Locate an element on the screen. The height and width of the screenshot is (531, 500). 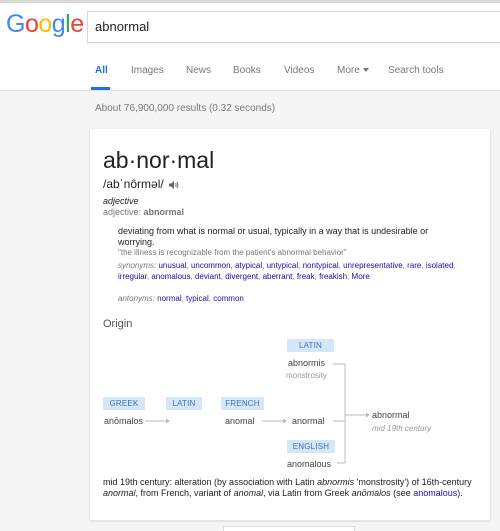
antonyms-label: antonyms: is located at coordinates (136, 298).